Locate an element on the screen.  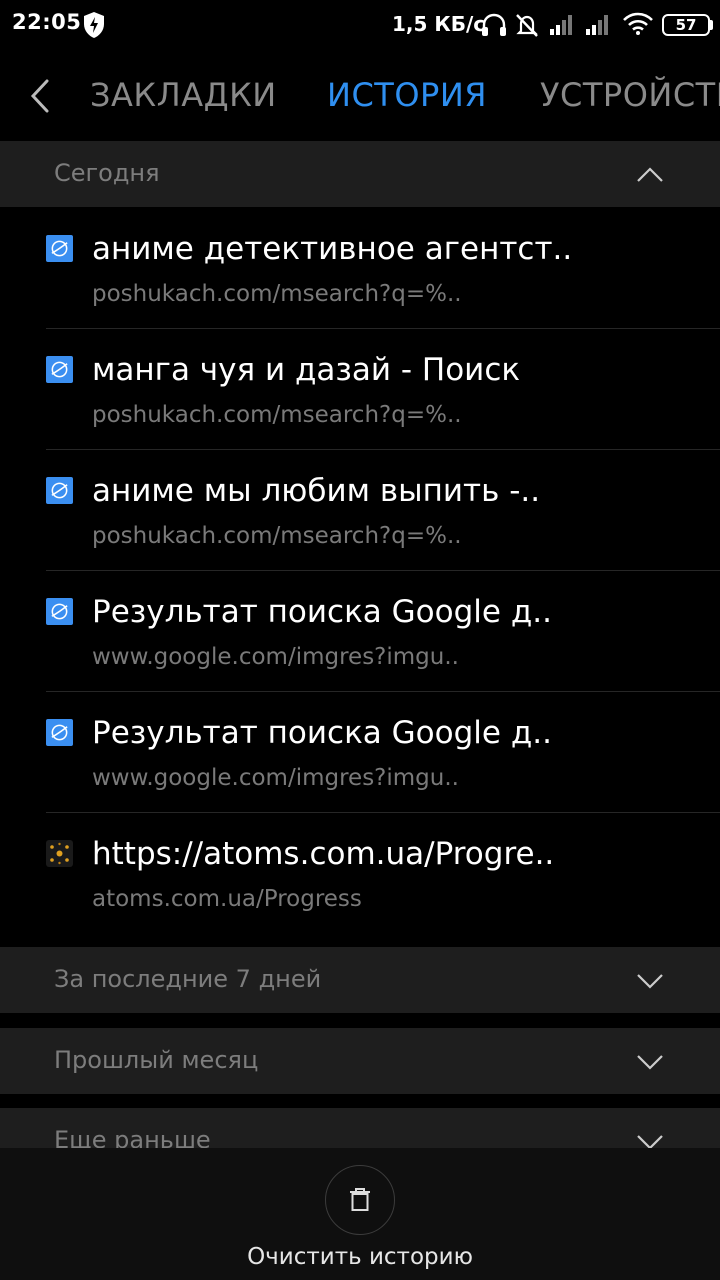
battery-icon: 57 is located at coordinates (686, 25).